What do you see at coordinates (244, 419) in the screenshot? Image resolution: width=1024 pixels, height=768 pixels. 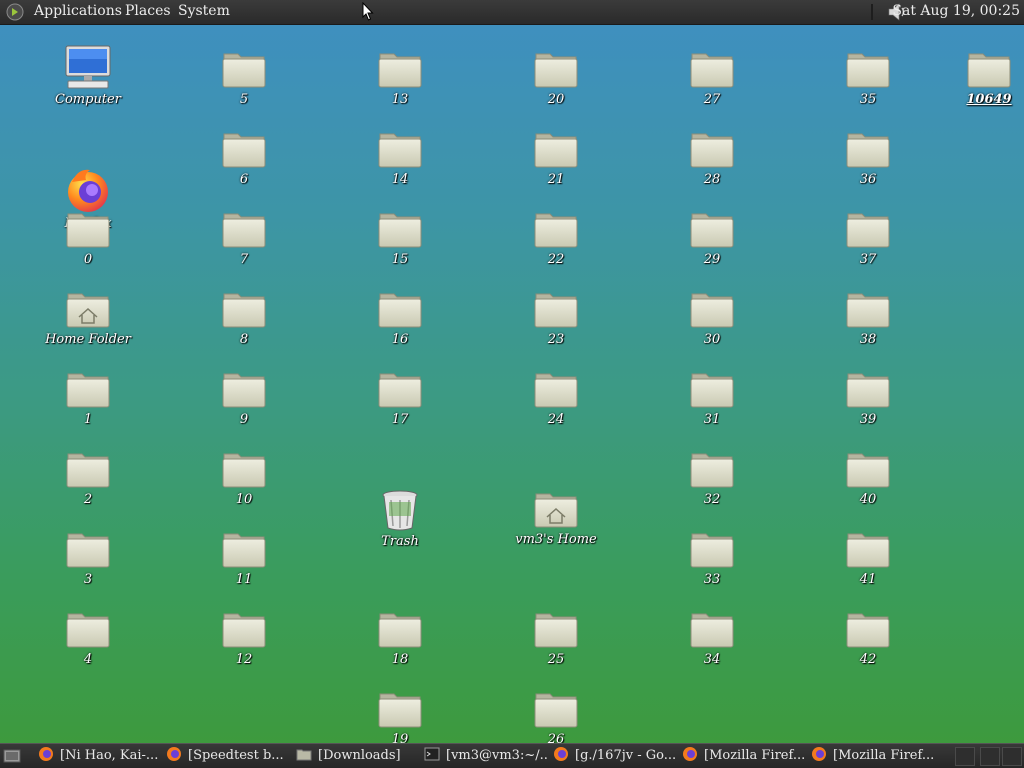 I see `icon-label: 9` at bounding box center [244, 419].